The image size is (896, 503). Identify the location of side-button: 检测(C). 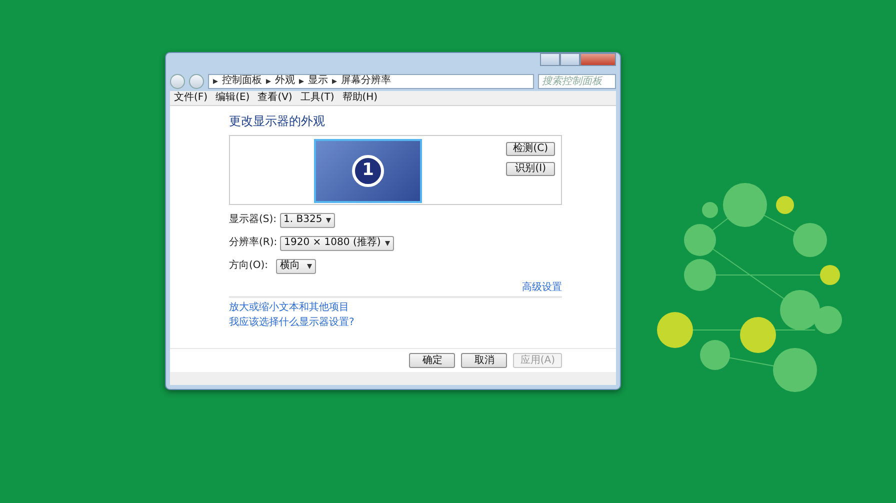
(530, 149).